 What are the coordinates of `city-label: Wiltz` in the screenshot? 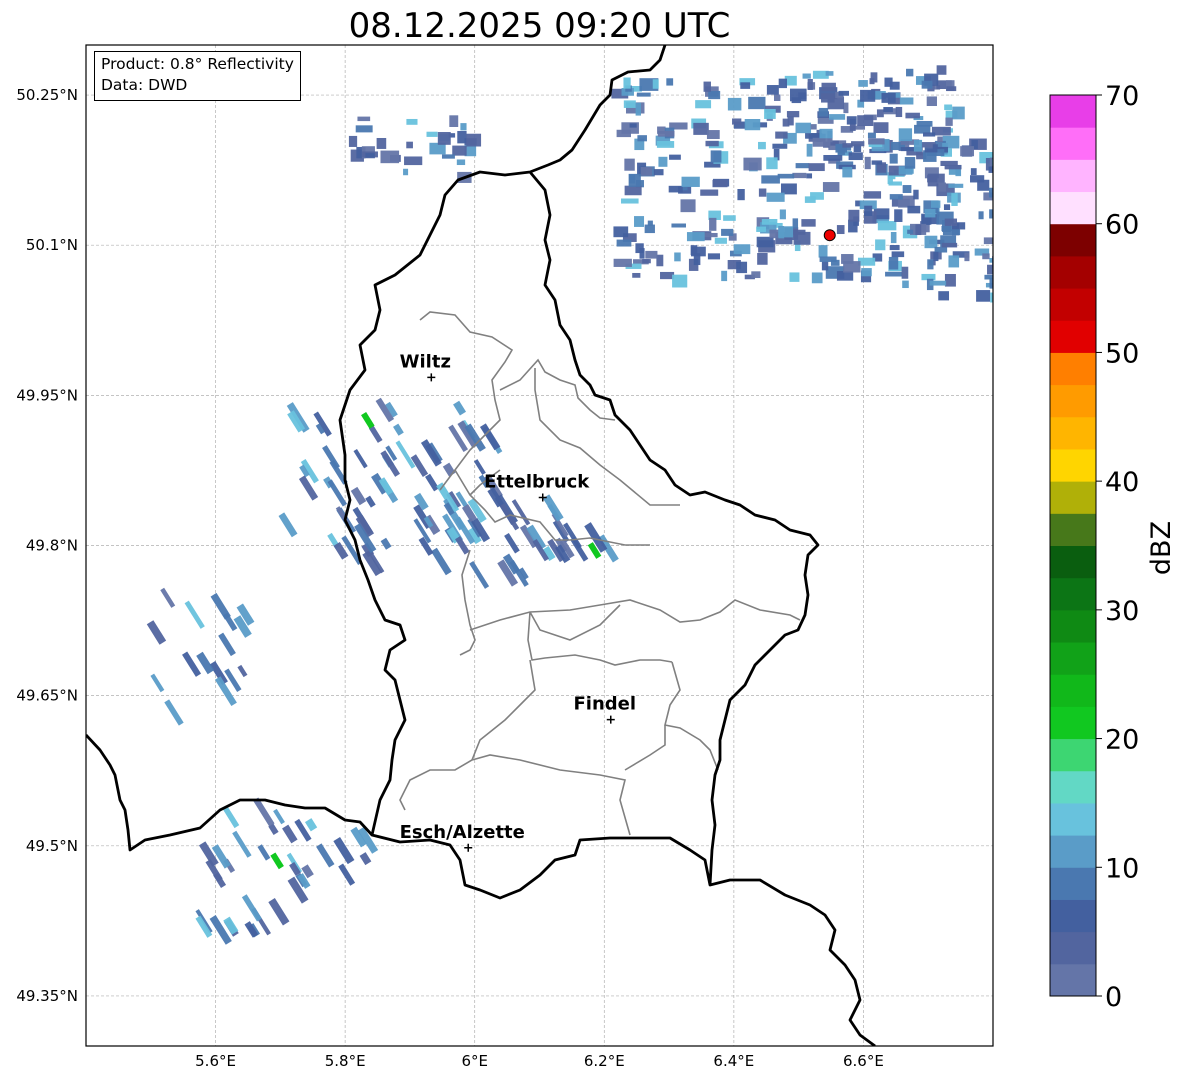 It's located at (425, 361).